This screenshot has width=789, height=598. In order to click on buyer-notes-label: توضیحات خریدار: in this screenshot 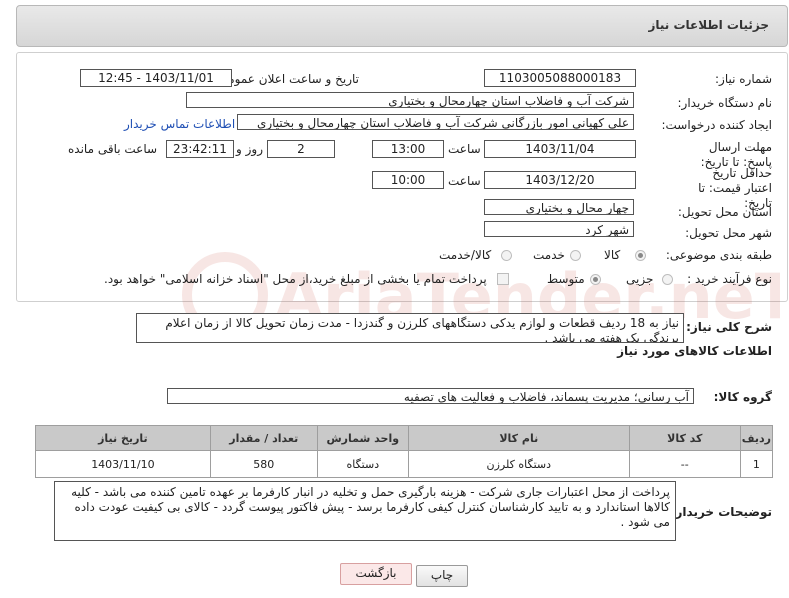, I will do `click(721, 512)`.